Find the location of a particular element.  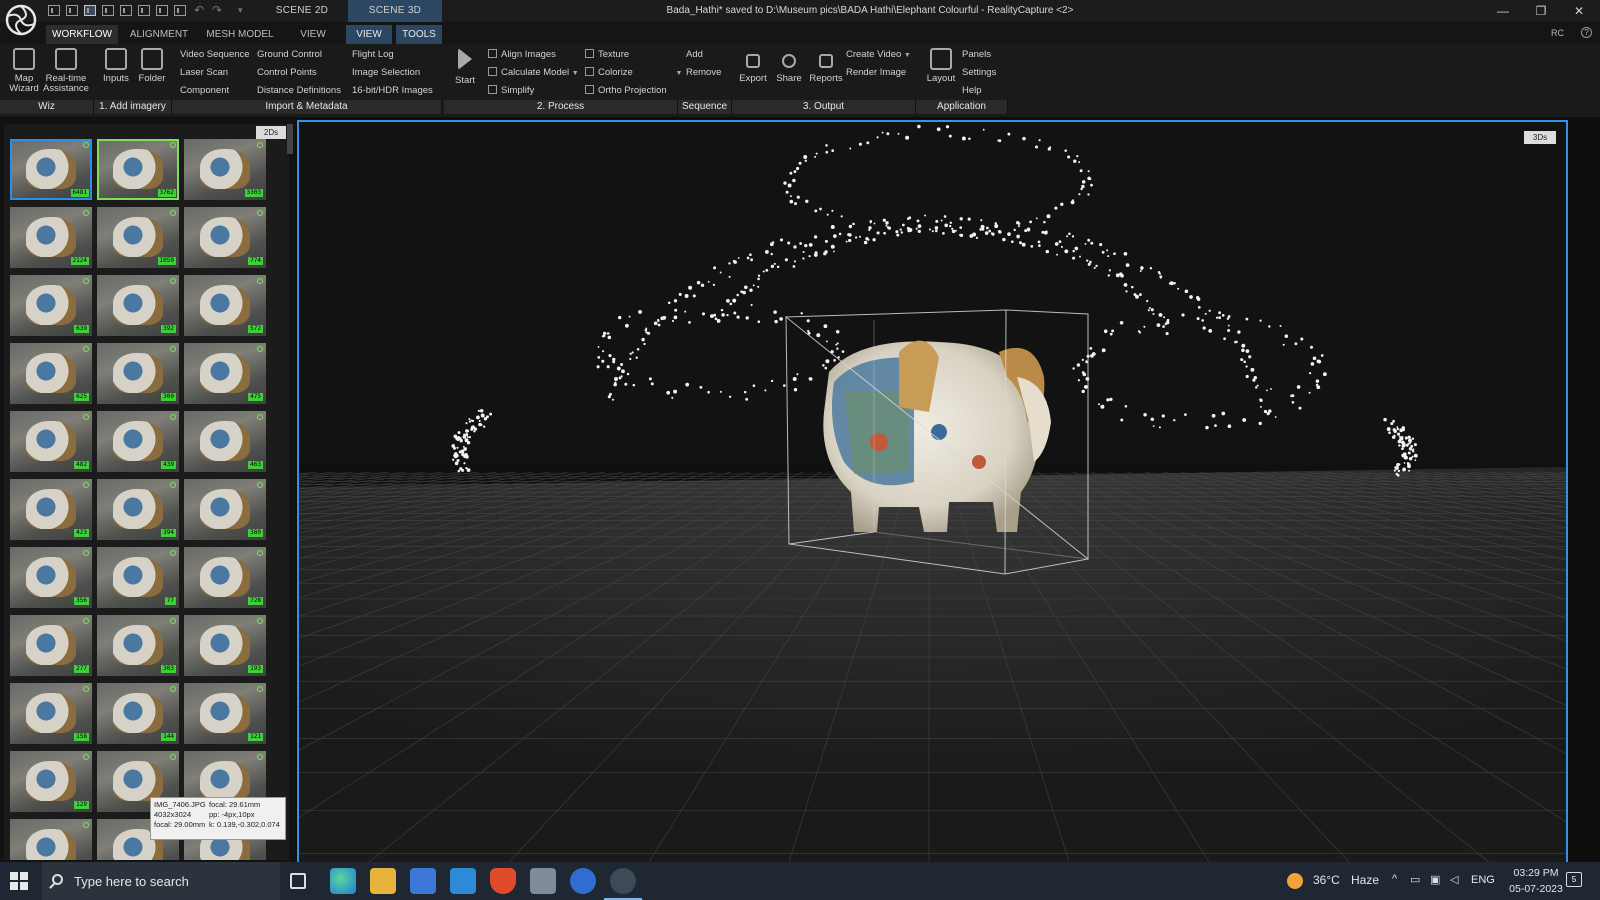

folder-button: Folder is located at coordinates (152, 66).